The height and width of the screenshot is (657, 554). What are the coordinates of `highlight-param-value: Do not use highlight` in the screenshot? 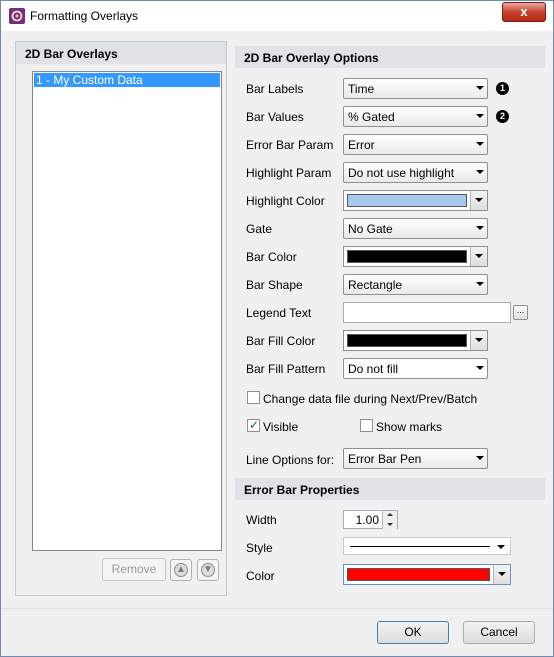 It's located at (401, 173).